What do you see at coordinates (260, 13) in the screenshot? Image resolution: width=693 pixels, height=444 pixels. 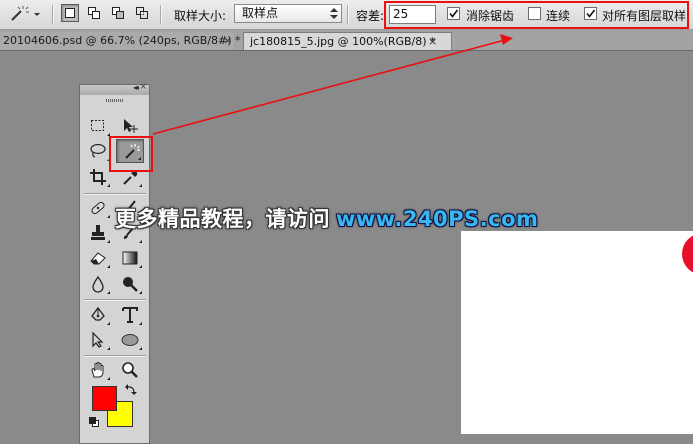 I see `sample-size-value: 取样点` at bounding box center [260, 13].